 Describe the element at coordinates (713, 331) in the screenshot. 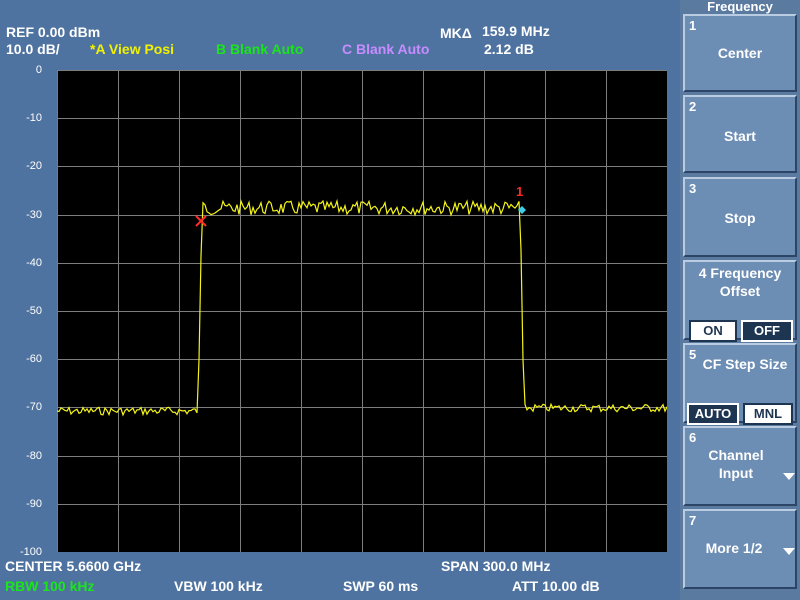

I see `offset-on-option: ON` at that location.